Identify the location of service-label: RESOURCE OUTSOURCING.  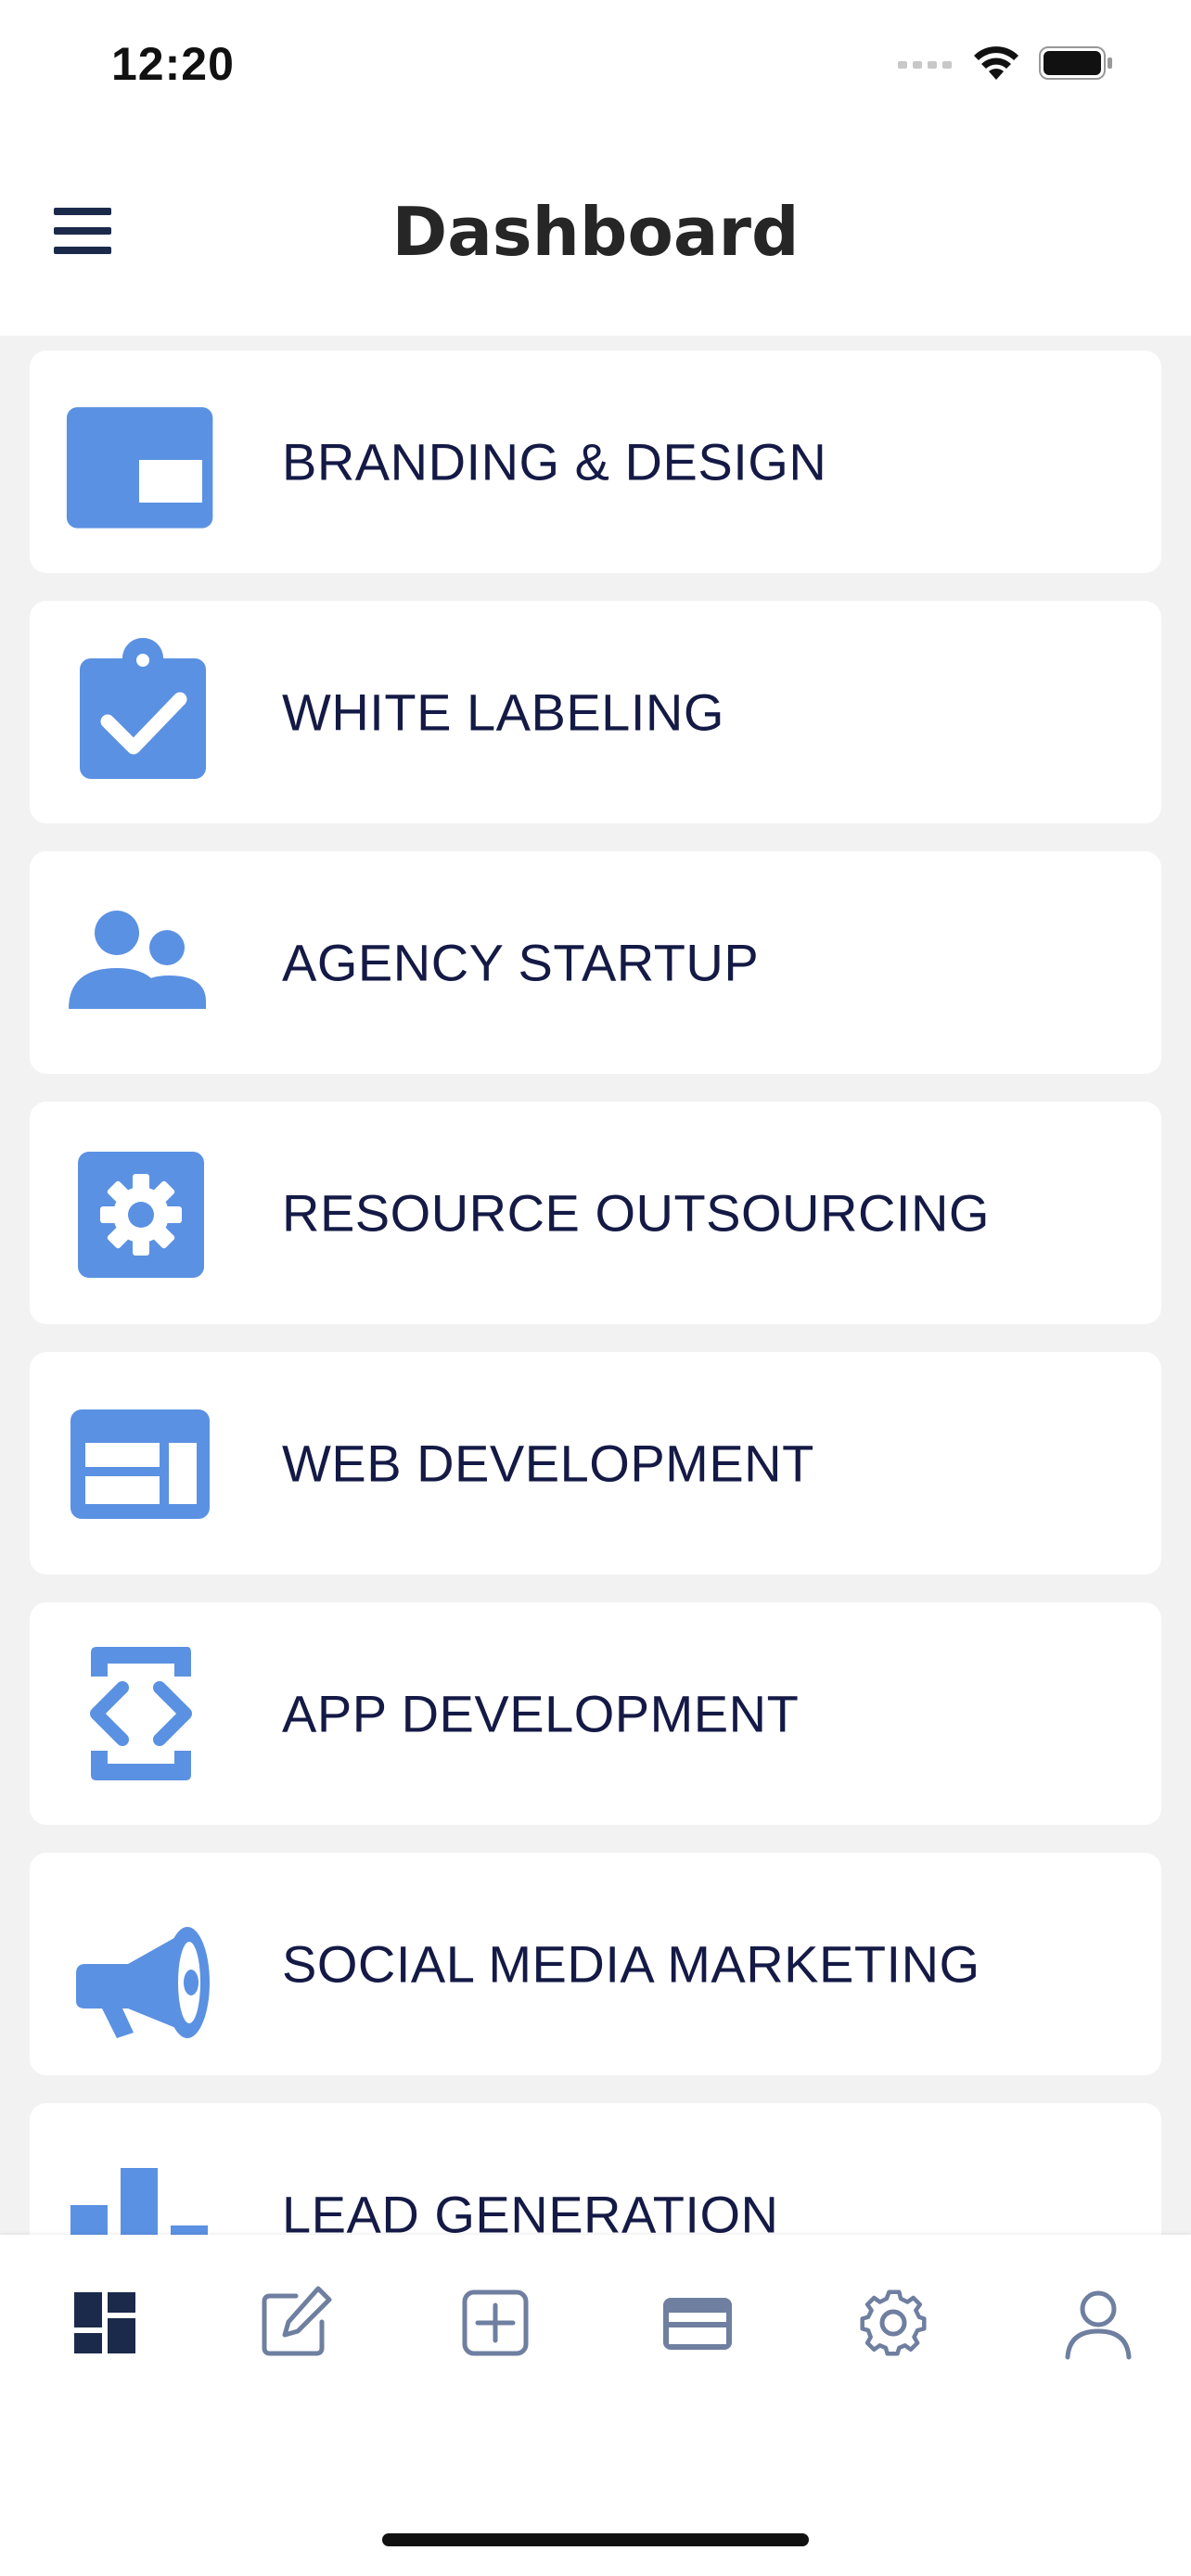
(636, 1213).